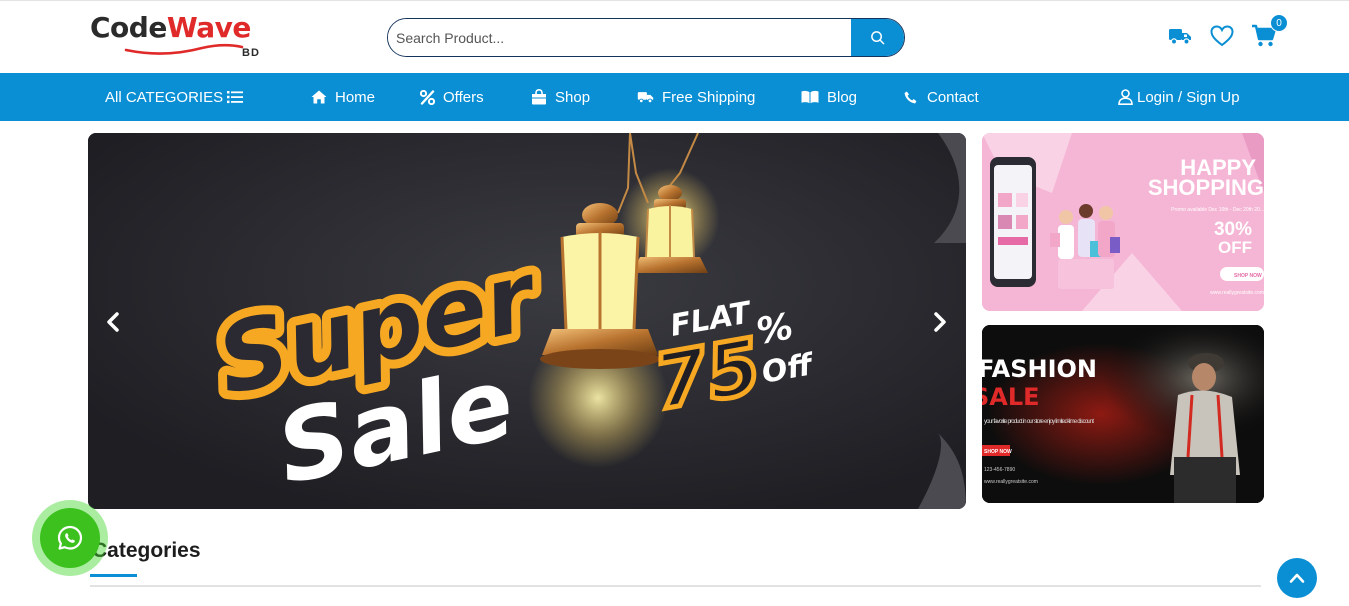 The height and width of the screenshot is (606, 1349). What do you see at coordinates (619, 37) in the screenshot?
I see `search-input` at bounding box center [619, 37].